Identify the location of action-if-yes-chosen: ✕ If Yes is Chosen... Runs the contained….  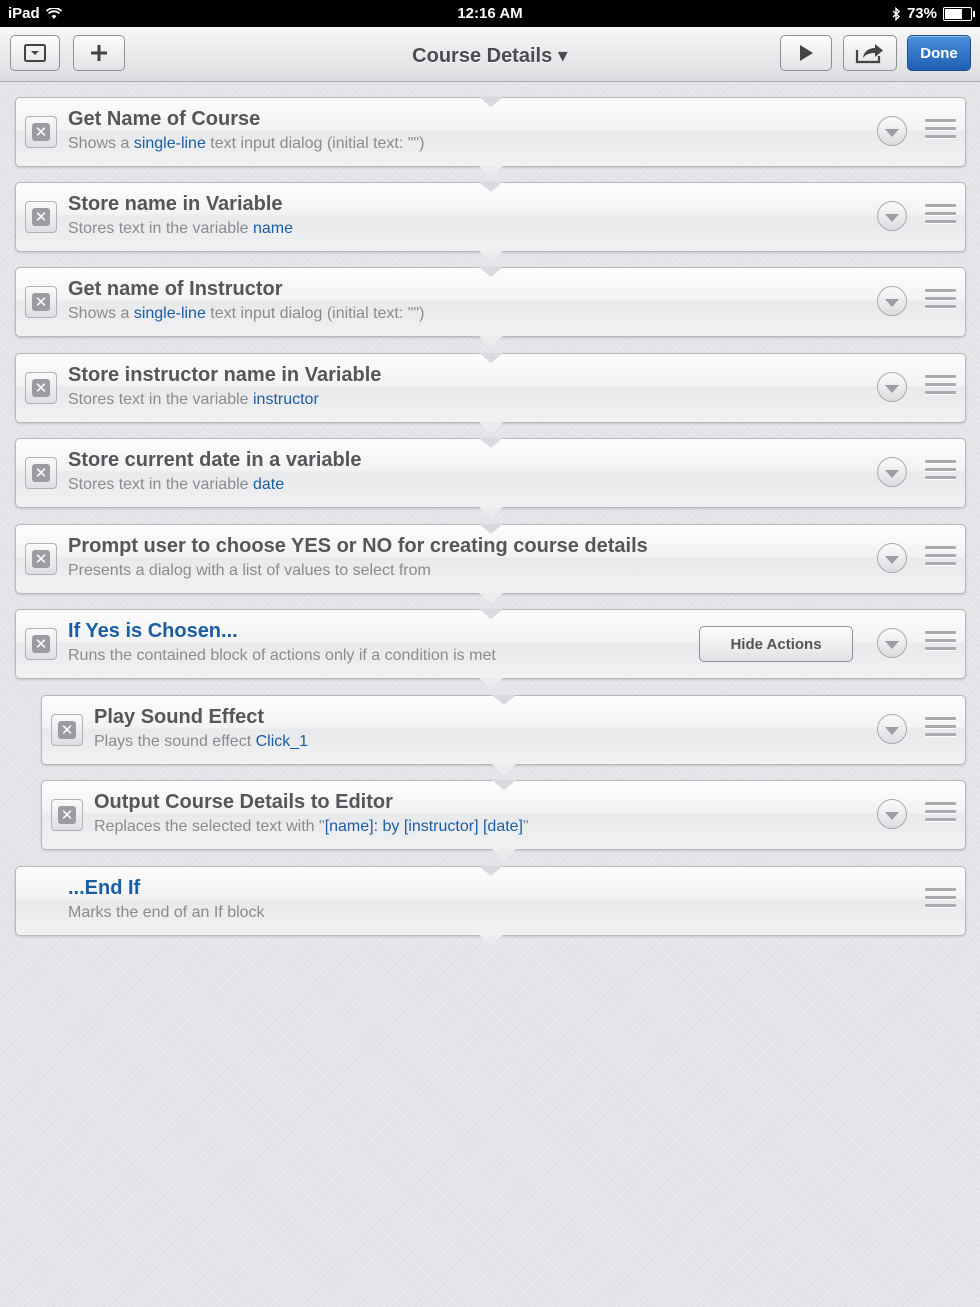
(490, 649).